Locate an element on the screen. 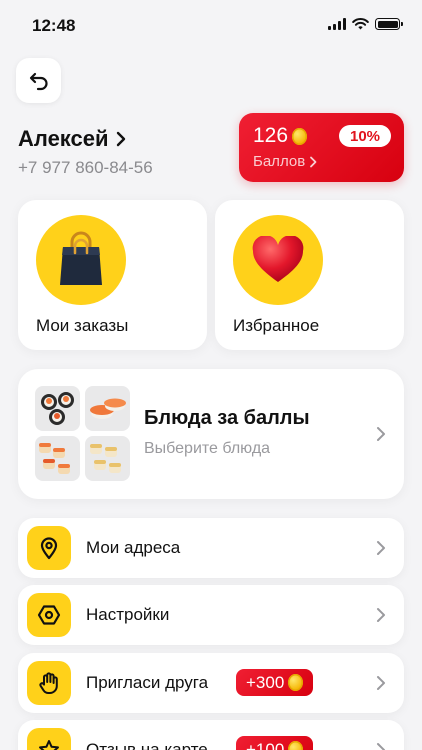  my-orders-tile: Мои заказы is located at coordinates (112, 275).